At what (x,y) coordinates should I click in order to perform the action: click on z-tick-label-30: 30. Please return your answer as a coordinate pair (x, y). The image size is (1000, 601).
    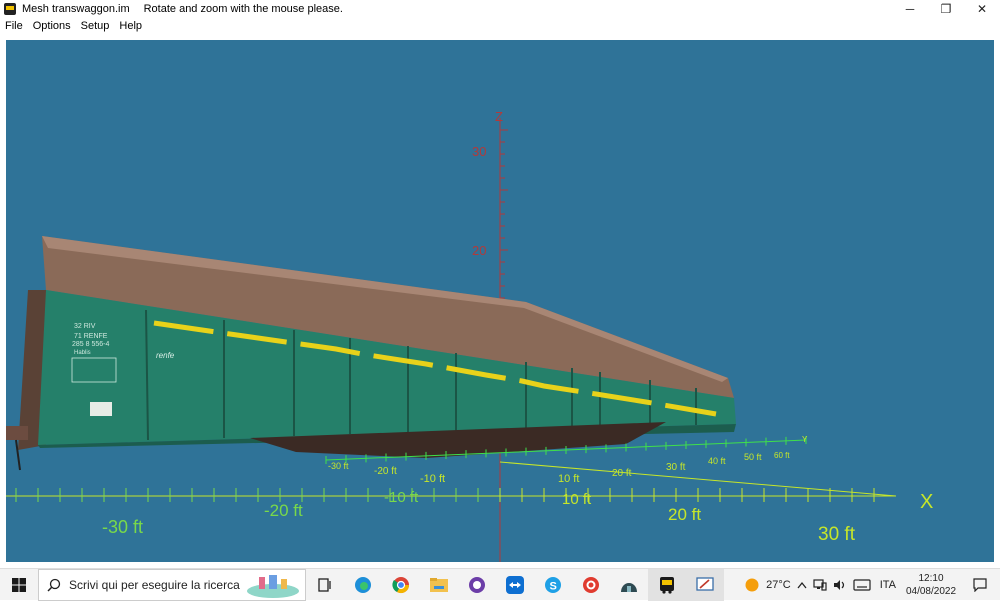
    Looking at the image, I should click on (479, 151).